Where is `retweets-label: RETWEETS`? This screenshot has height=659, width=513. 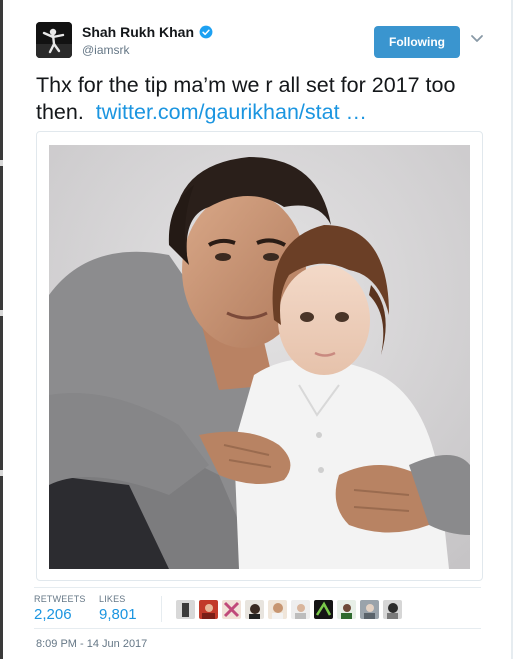 retweets-label: RETWEETS is located at coordinates (60, 599).